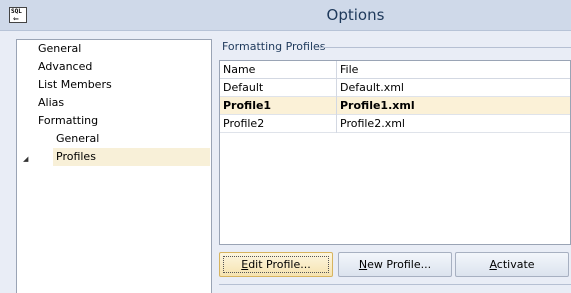 Image resolution: width=571 pixels, height=293 pixels. Describe the element at coordinates (453, 70) in the screenshot. I see `column-header-file: File` at that location.